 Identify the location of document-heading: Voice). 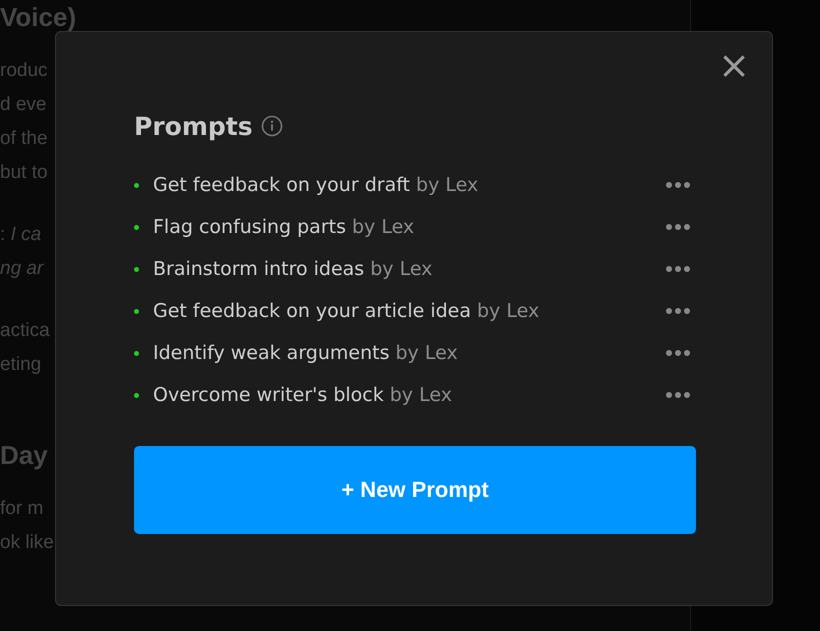
(38, 17).